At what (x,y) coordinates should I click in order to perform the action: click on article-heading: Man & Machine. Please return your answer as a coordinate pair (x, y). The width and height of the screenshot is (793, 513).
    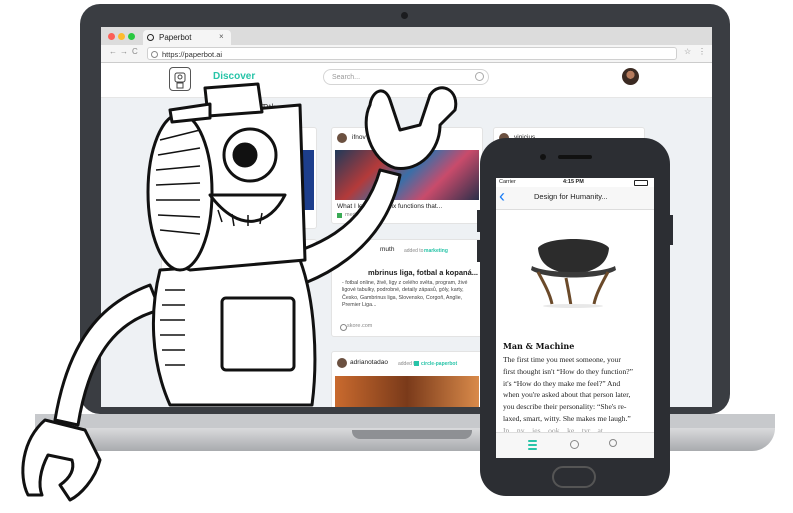
    Looking at the image, I should click on (539, 346).